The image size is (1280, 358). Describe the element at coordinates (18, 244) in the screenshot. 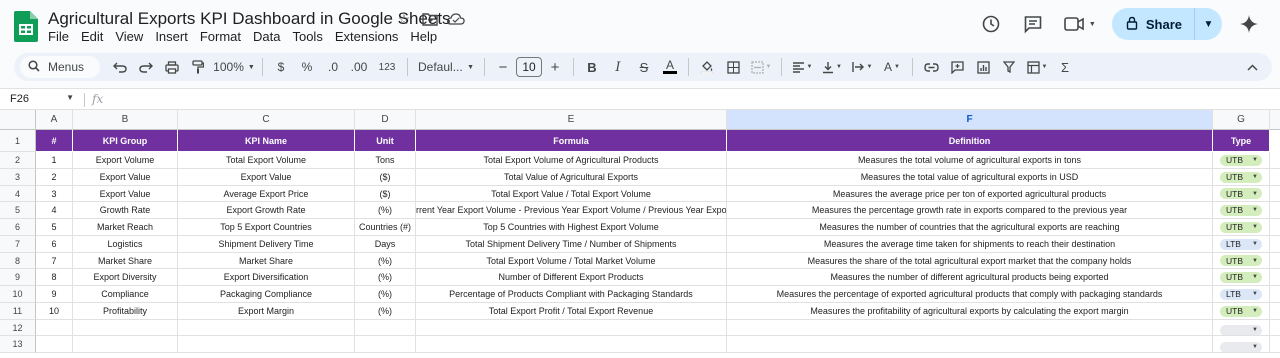

I see `row-header-7: 7` at that location.